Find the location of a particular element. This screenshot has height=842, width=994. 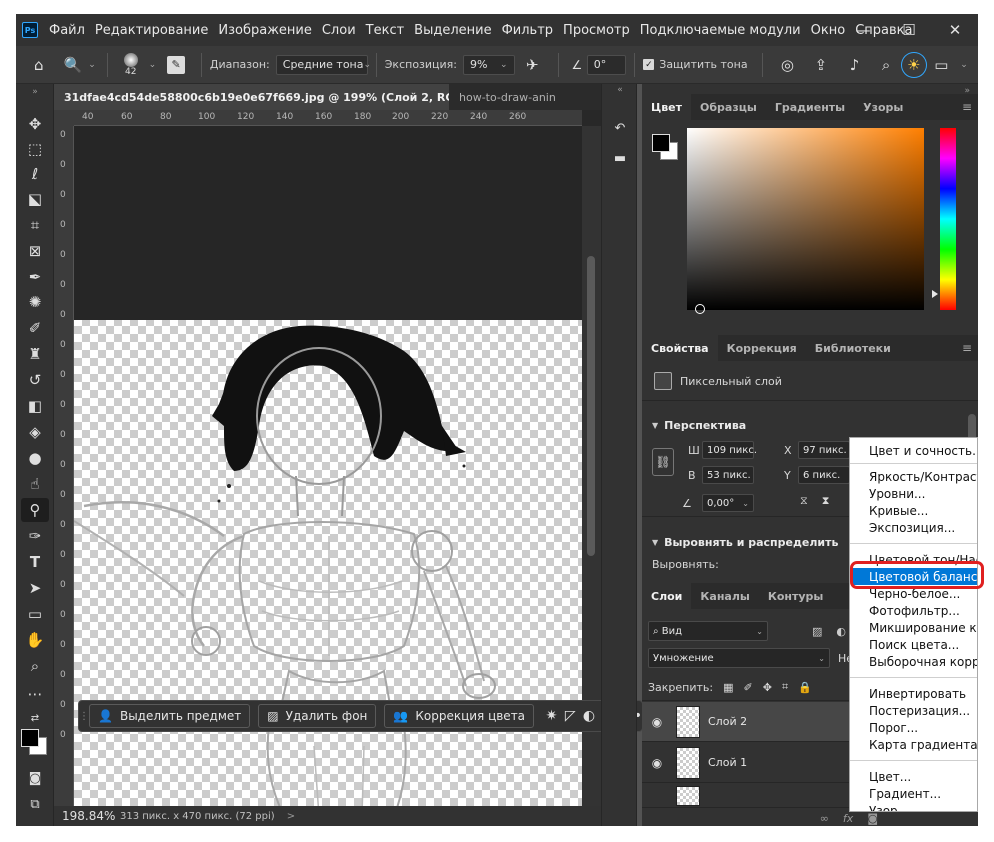

foreground-color-swatch-front is located at coordinates (30, 738).